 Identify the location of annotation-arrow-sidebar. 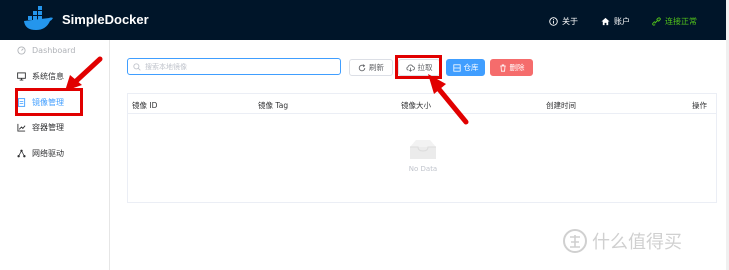
(84, 73).